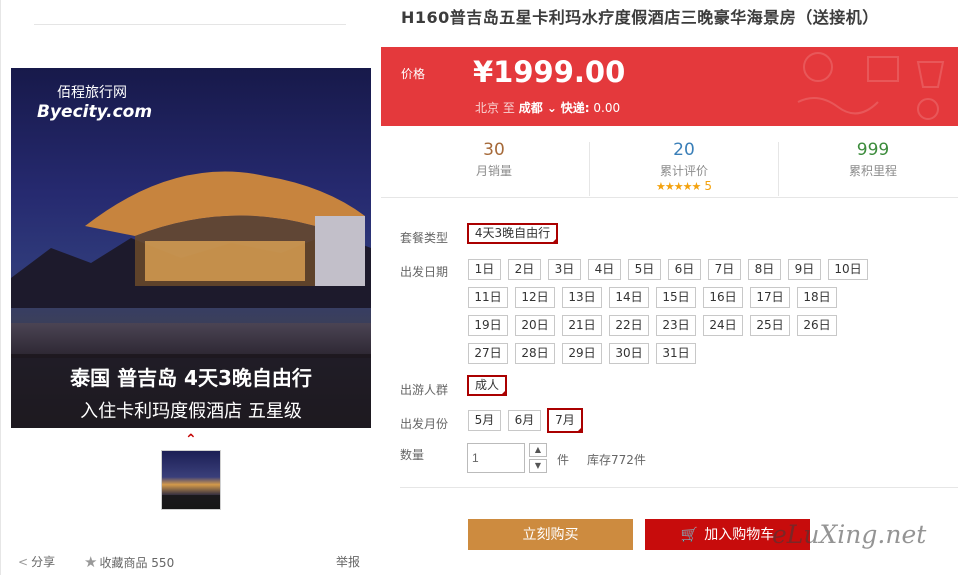 The width and height of the screenshot is (958, 575). I want to click on departure-month-label: 出发月份, so click(424, 424).